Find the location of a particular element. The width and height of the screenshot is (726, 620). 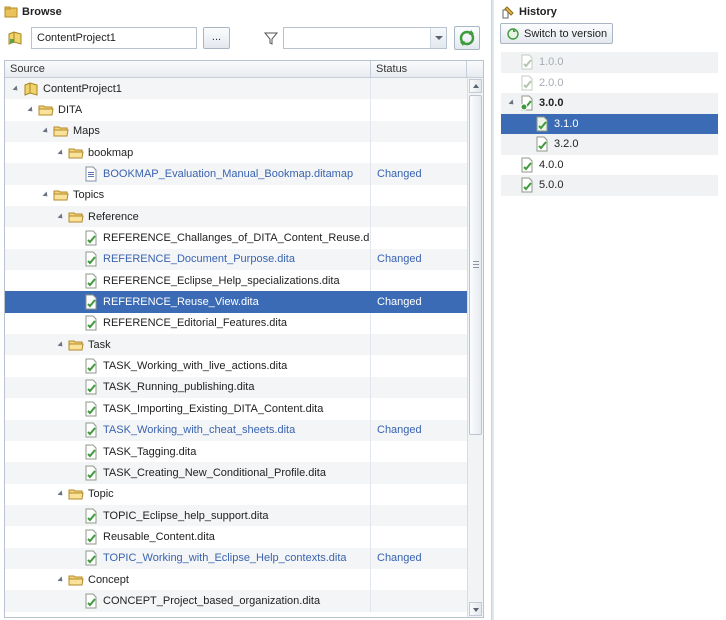

source-cell: Task is located at coordinates (188, 345).